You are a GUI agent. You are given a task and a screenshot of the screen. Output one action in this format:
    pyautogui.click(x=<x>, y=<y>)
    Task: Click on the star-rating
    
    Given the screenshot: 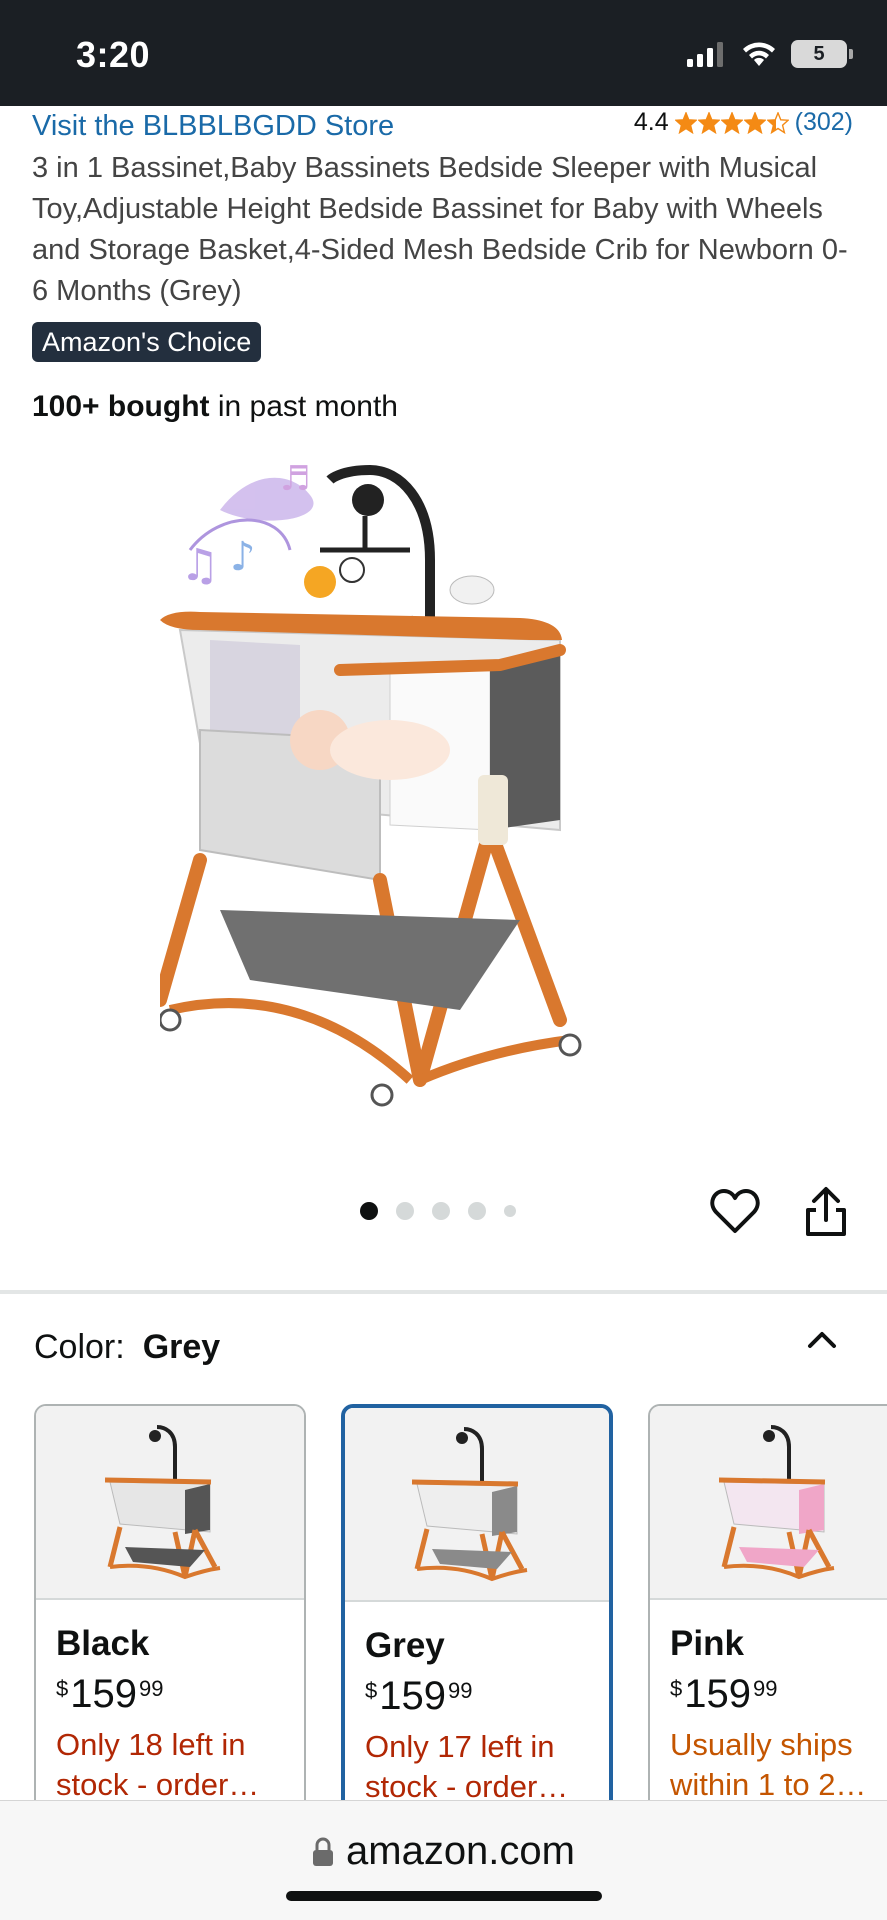 What is the action you would take?
    pyautogui.click(x=731, y=122)
    